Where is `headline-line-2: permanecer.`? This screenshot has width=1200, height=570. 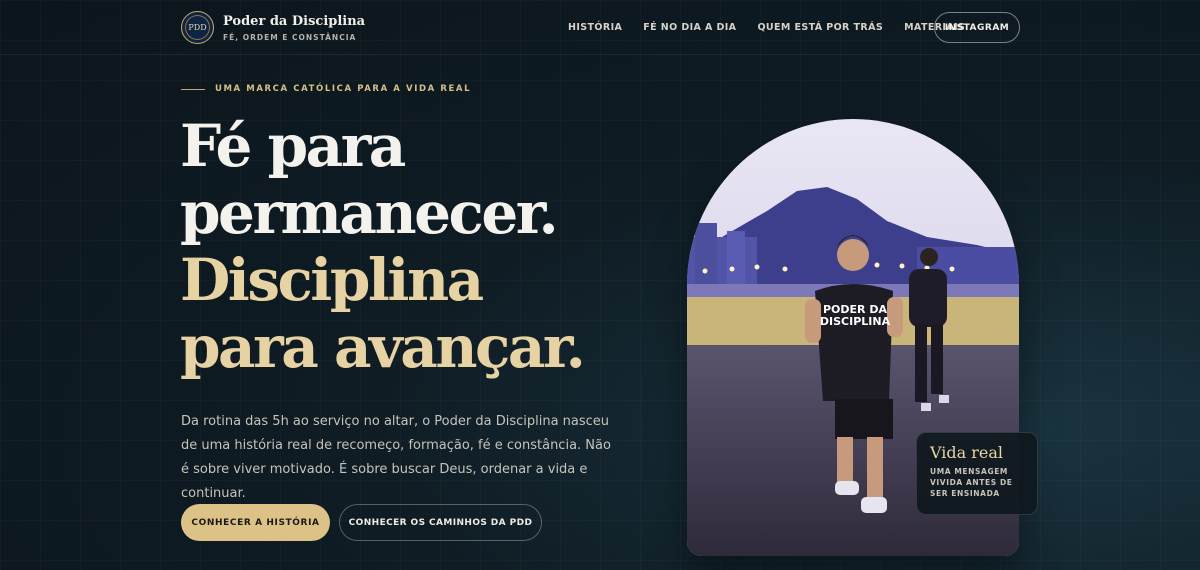
headline-line-2: permanecer. is located at coordinates (369, 213).